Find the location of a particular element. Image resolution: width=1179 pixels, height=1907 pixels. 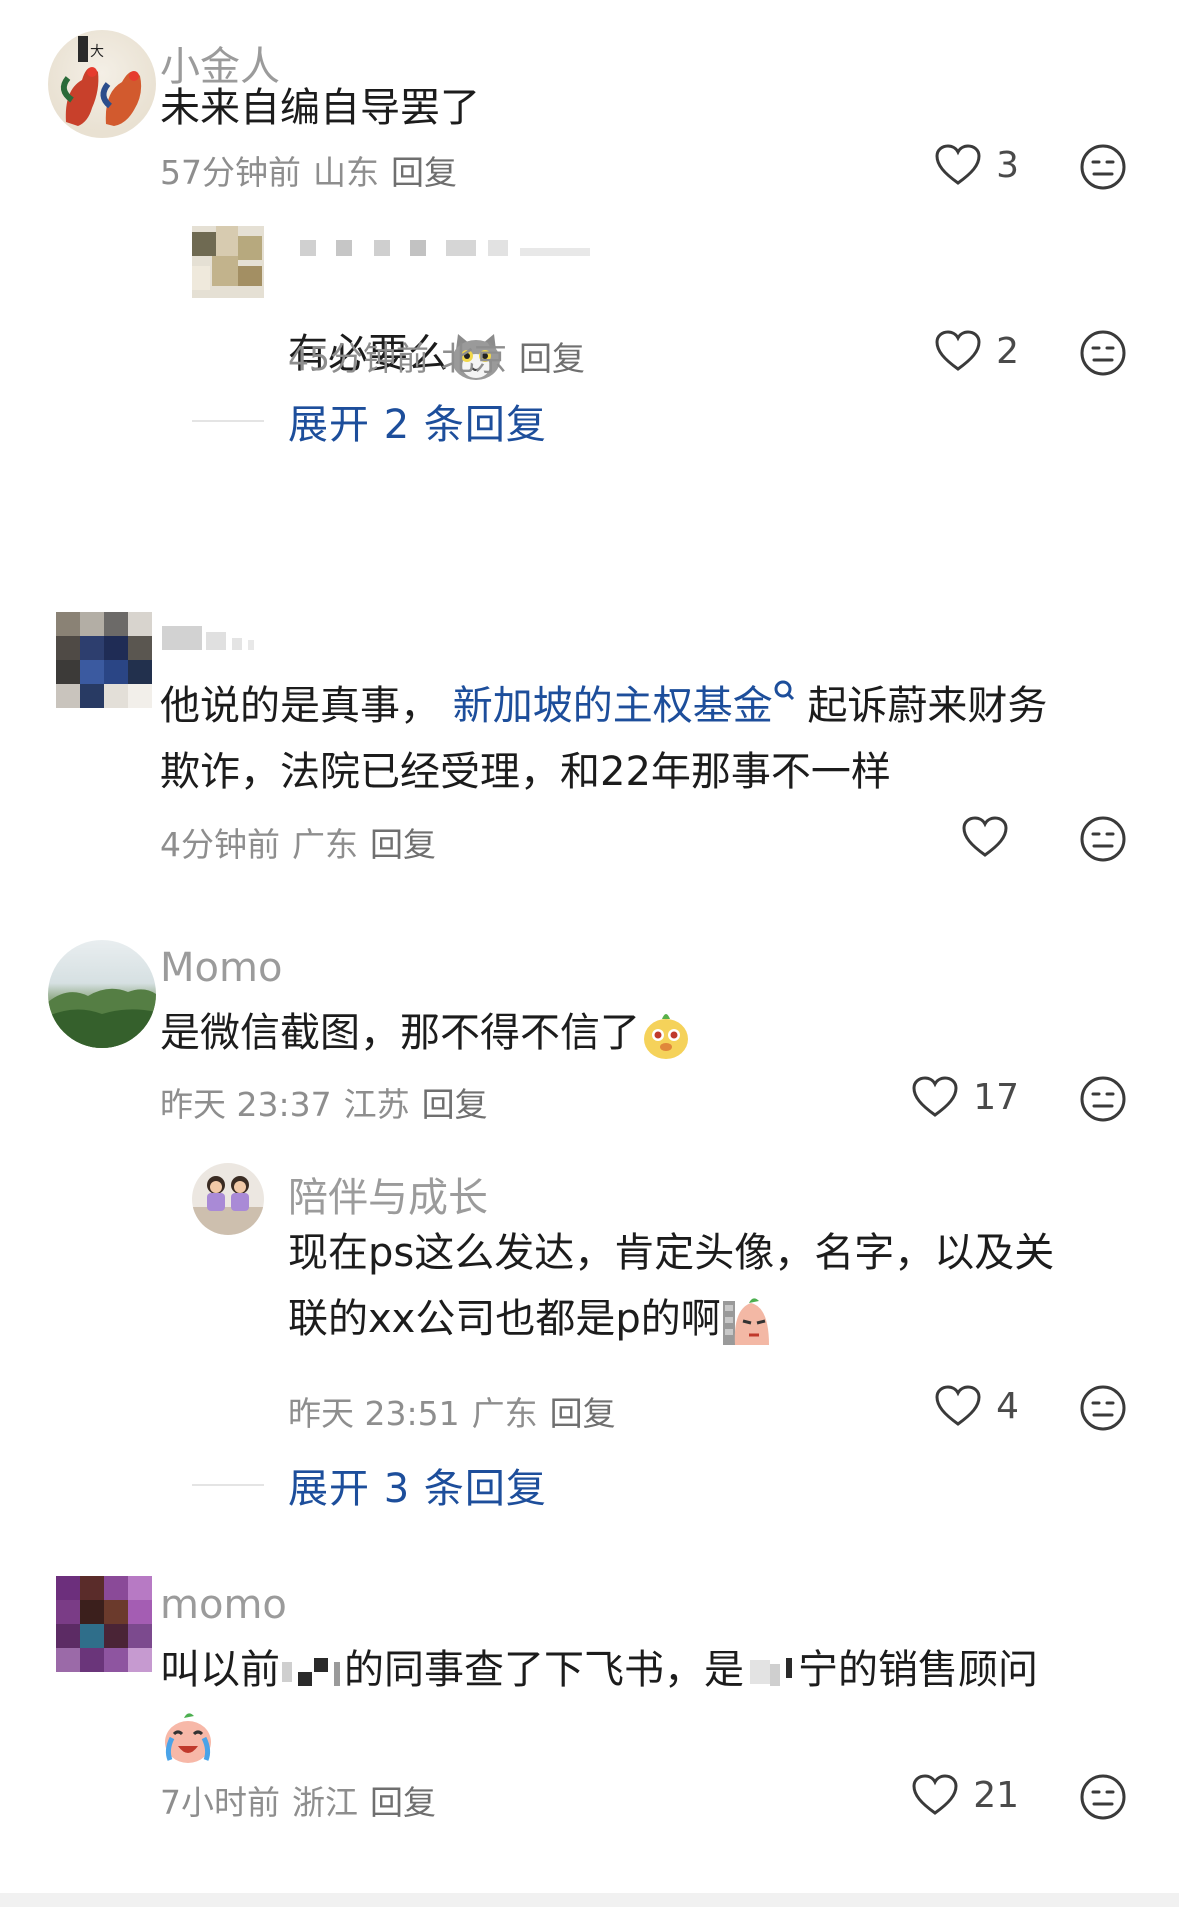

like-button: 17 is located at coordinates (965, 1097).